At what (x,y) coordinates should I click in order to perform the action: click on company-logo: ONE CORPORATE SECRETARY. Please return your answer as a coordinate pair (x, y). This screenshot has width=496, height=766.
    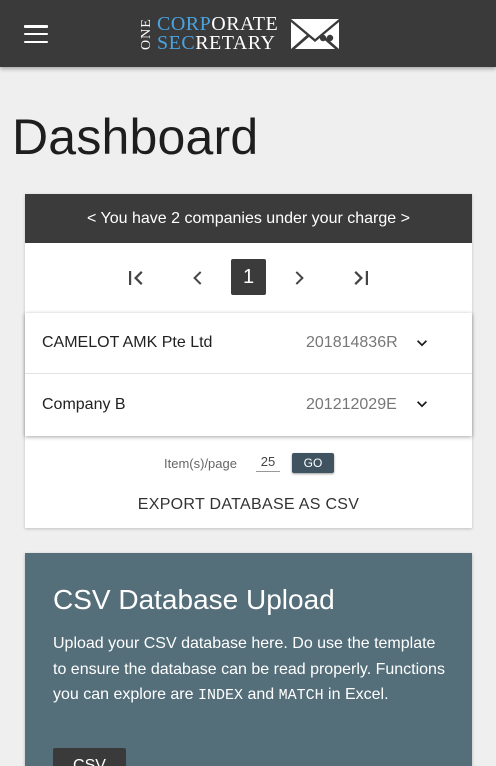
    Looking at the image, I should click on (239, 34).